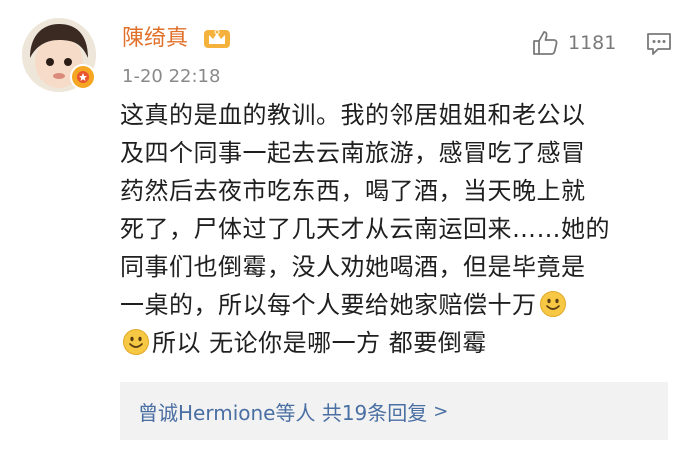 Image resolution: width=690 pixels, height=458 pixels. Describe the element at coordinates (353, 115) in the screenshot. I see `comment-line: 这真的是血的教训。我的邻居姐姐和老公以` at that location.